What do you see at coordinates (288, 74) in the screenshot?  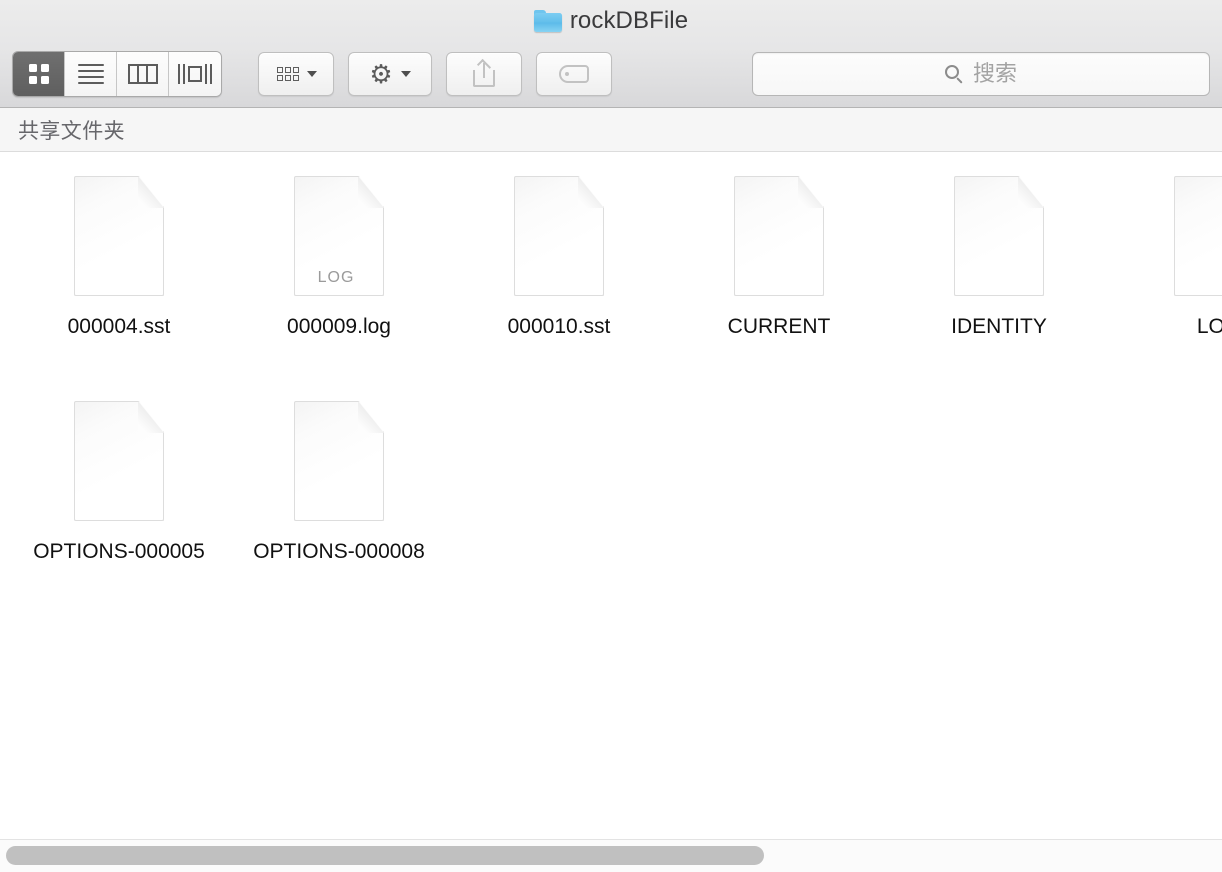 I see `arrange-grid-icon` at bounding box center [288, 74].